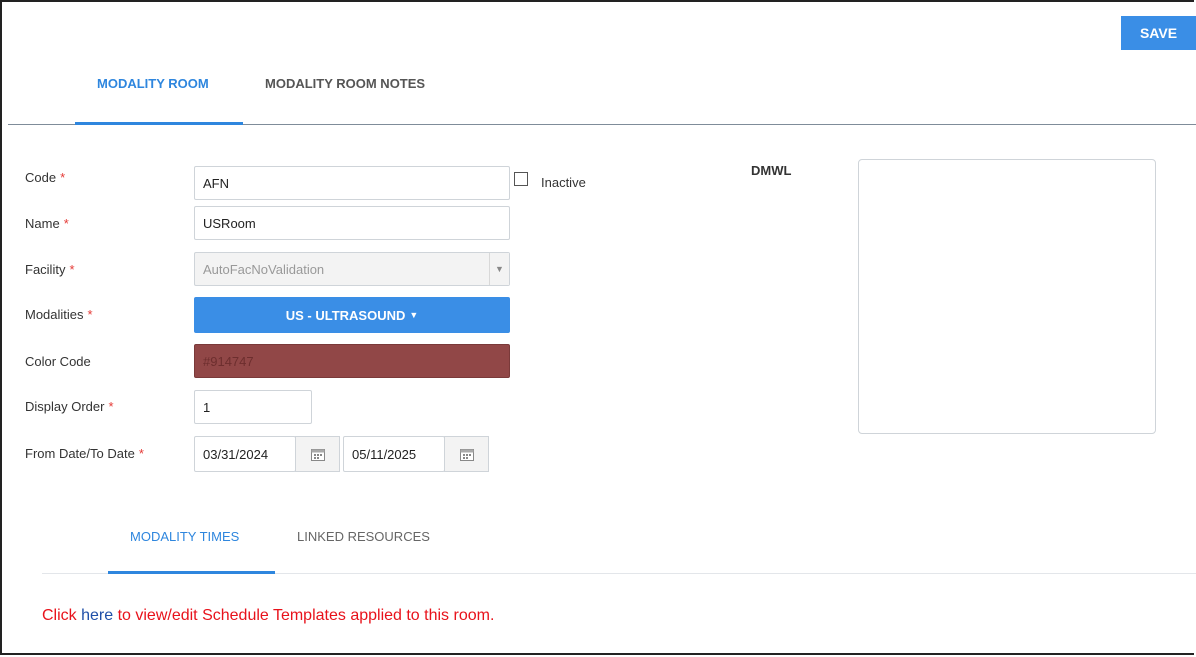 This screenshot has height=657, width=1196. Describe the element at coordinates (264, 269) in the screenshot. I see `facility-value: AutoFacNoValidation` at that location.